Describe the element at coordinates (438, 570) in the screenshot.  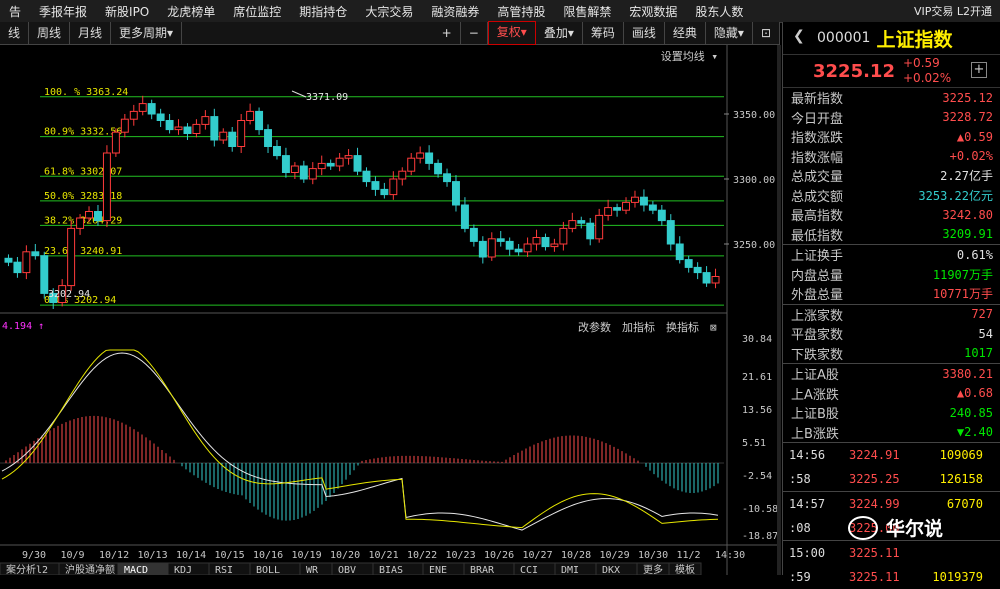
I see `indicator-tab: ENE` at that location.